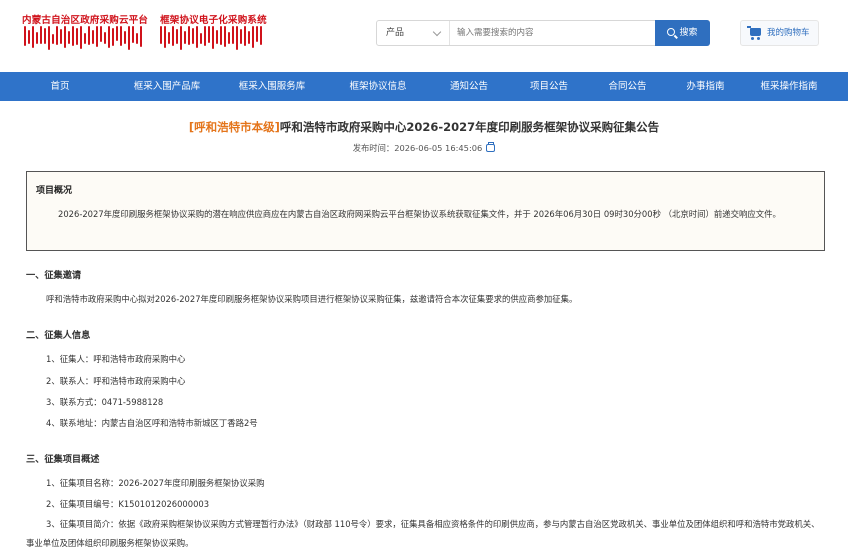 The width and height of the screenshot is (848, 557). What do you see at coordinates (554, 33) in the screenshot?
I see `search-input` at bounding box center [554, 33].